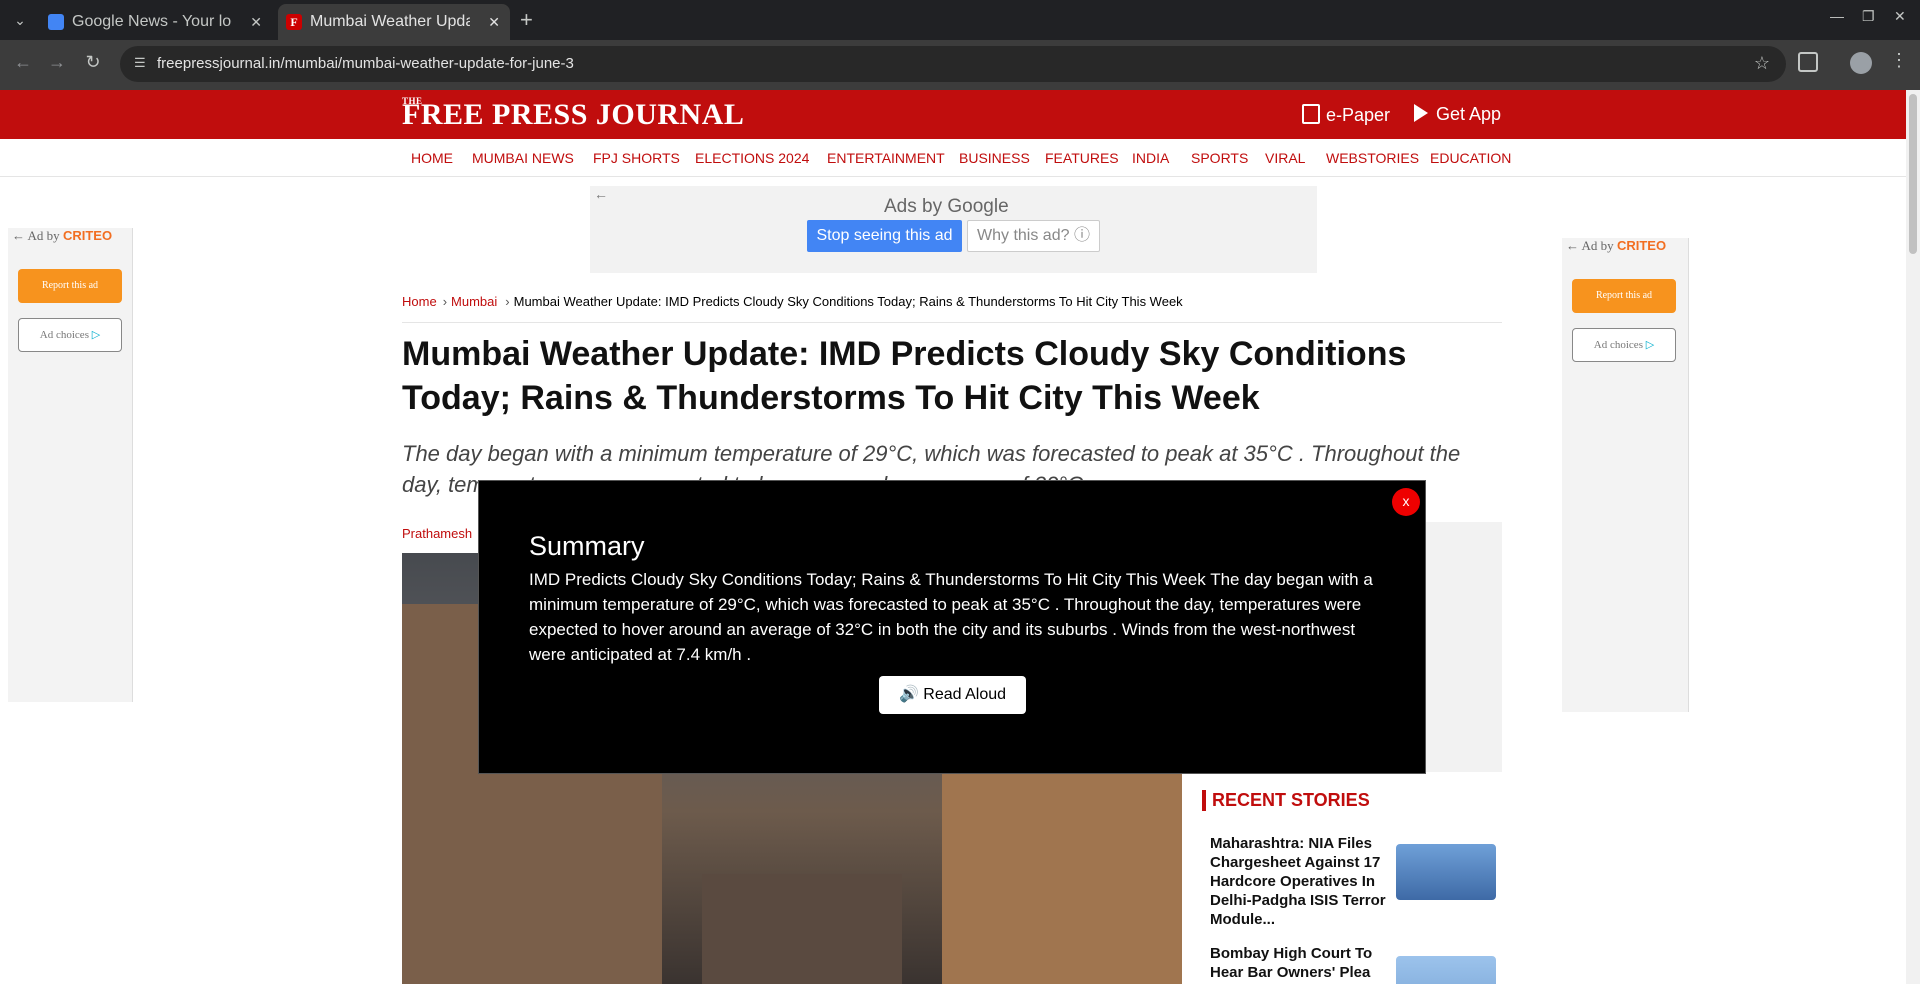 This screenshot has width=1920, height=984. What do you see at coordinates (474, 301) in the screenshot?
I see `breadcrumb-mumbai: Mumbai` at bounding box center [474, 301].